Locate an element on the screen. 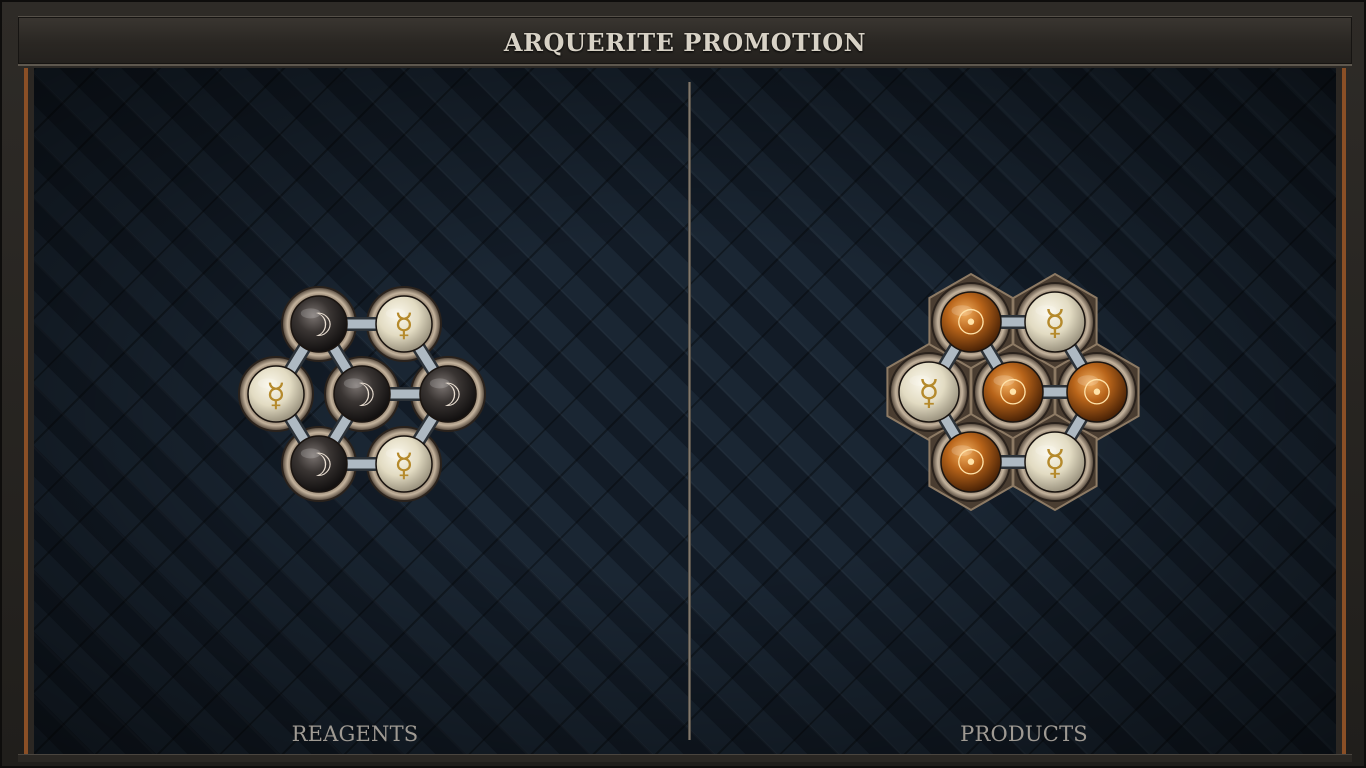 This screenshot has height=768, width=1366. title-bar: ARQUERITE PROMOTION is located at coordinates (685, 41).